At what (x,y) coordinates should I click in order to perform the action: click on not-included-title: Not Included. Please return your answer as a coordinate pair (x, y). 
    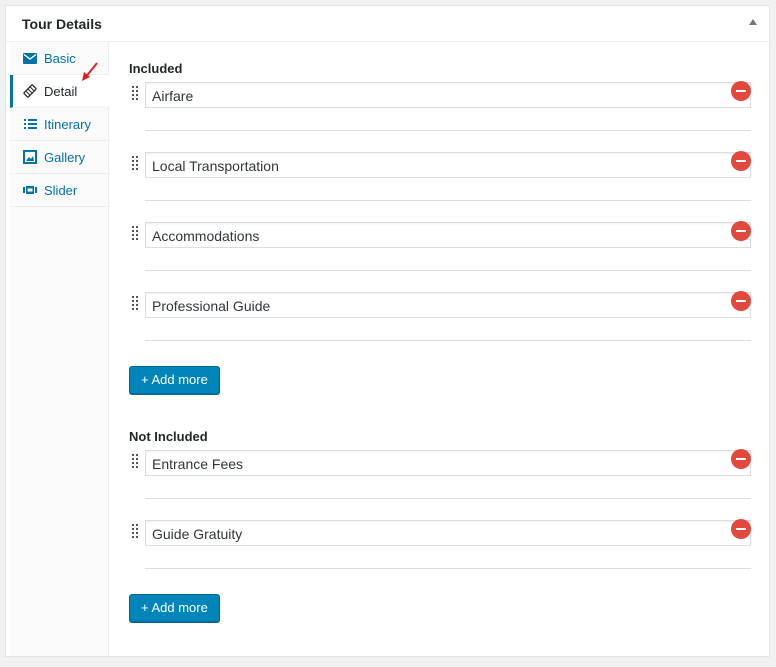
    Looking at the image, I should click on (168, 436).